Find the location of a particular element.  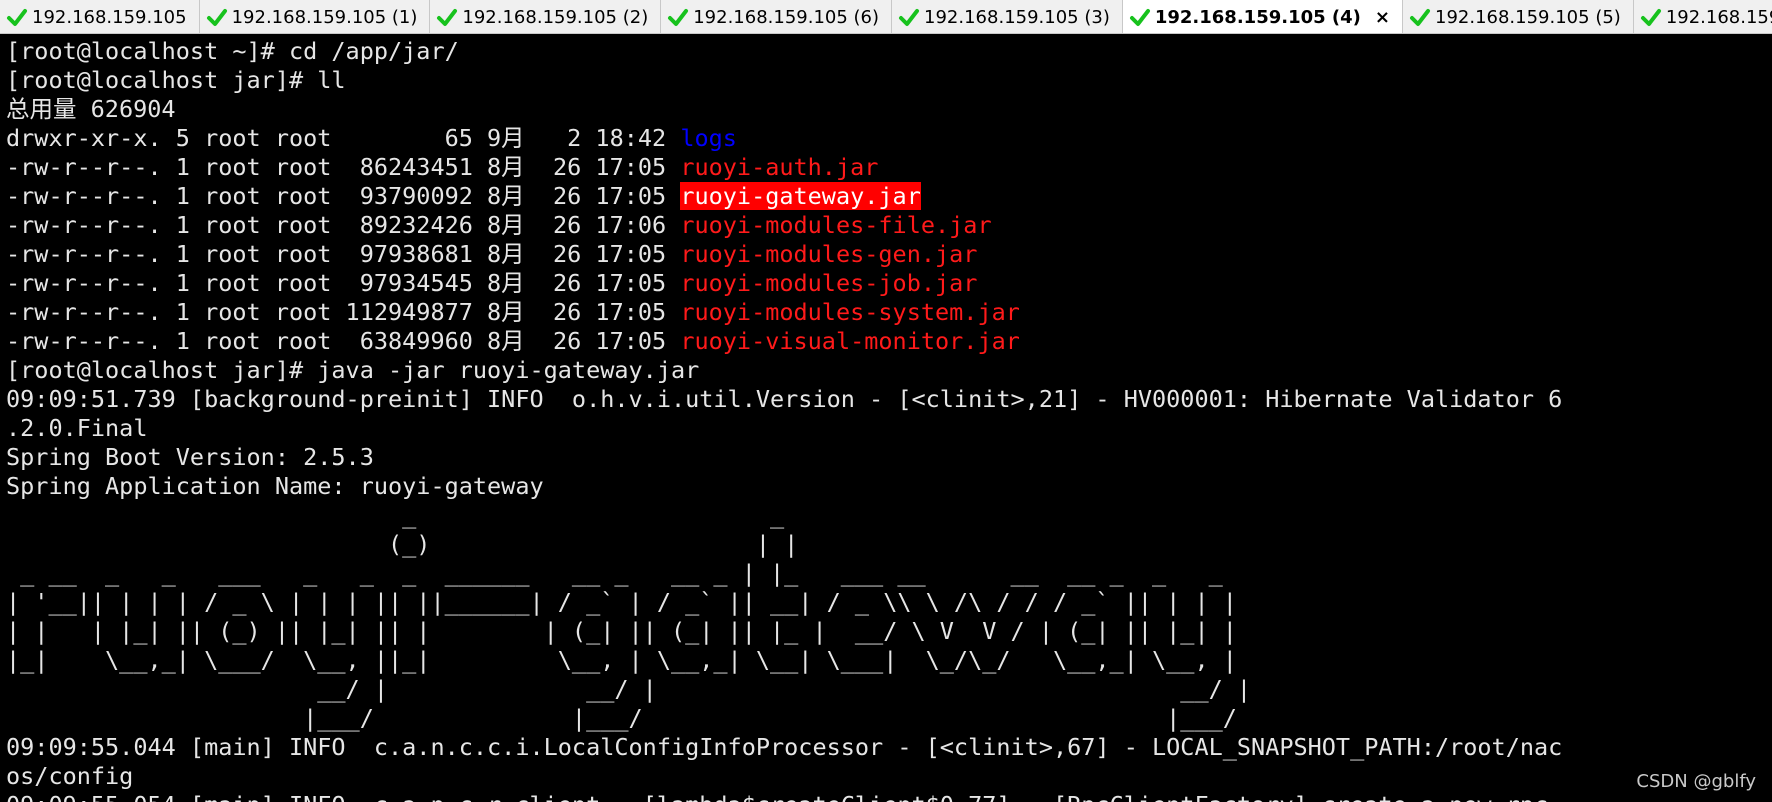

line-text: 总用量 626904 is located at coordinates (91, 109).